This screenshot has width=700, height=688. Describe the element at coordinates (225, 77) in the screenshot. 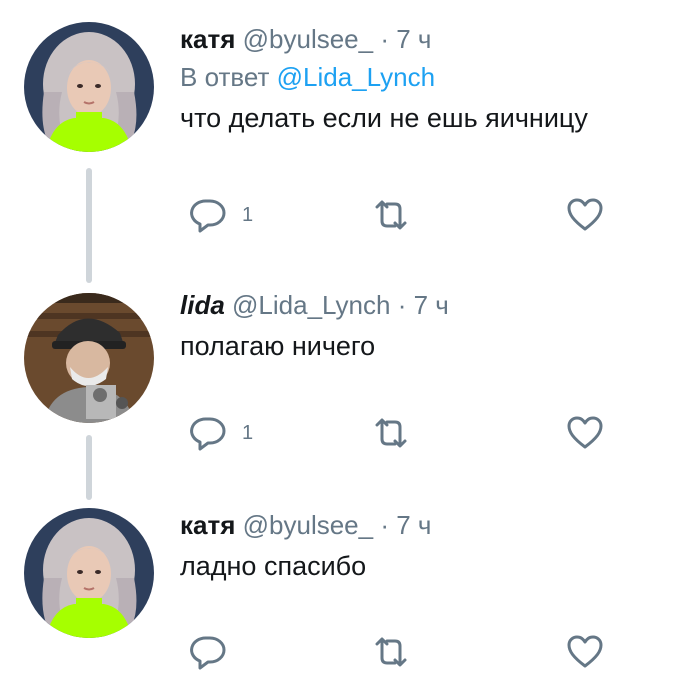

I see `reply-prefix: В ответ` at that location.